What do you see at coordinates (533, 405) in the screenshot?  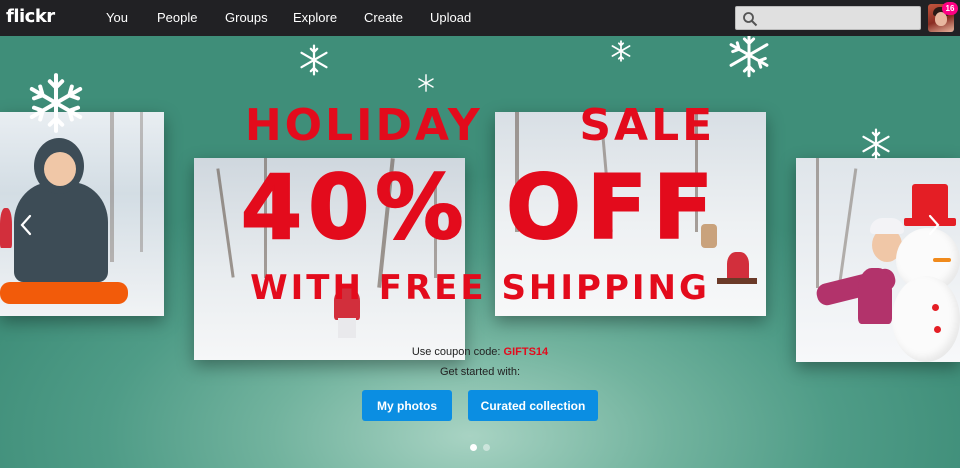 I see `curated-collection-button: Curated collection` at bounding box center [533, 405].